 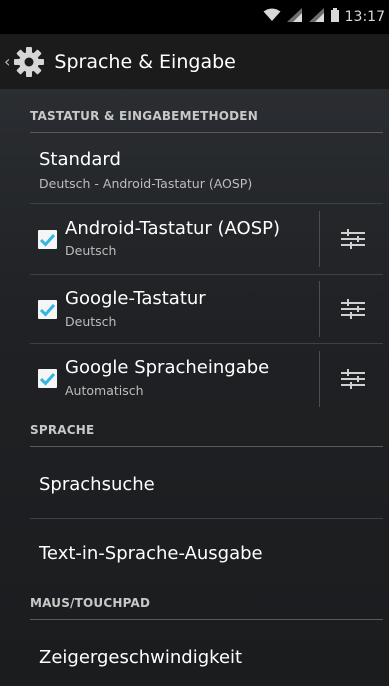 I want to click on default-keyboard-subtitle: Deutsch - Android-Tastatur (AOSP), so click(x=146, y=183).